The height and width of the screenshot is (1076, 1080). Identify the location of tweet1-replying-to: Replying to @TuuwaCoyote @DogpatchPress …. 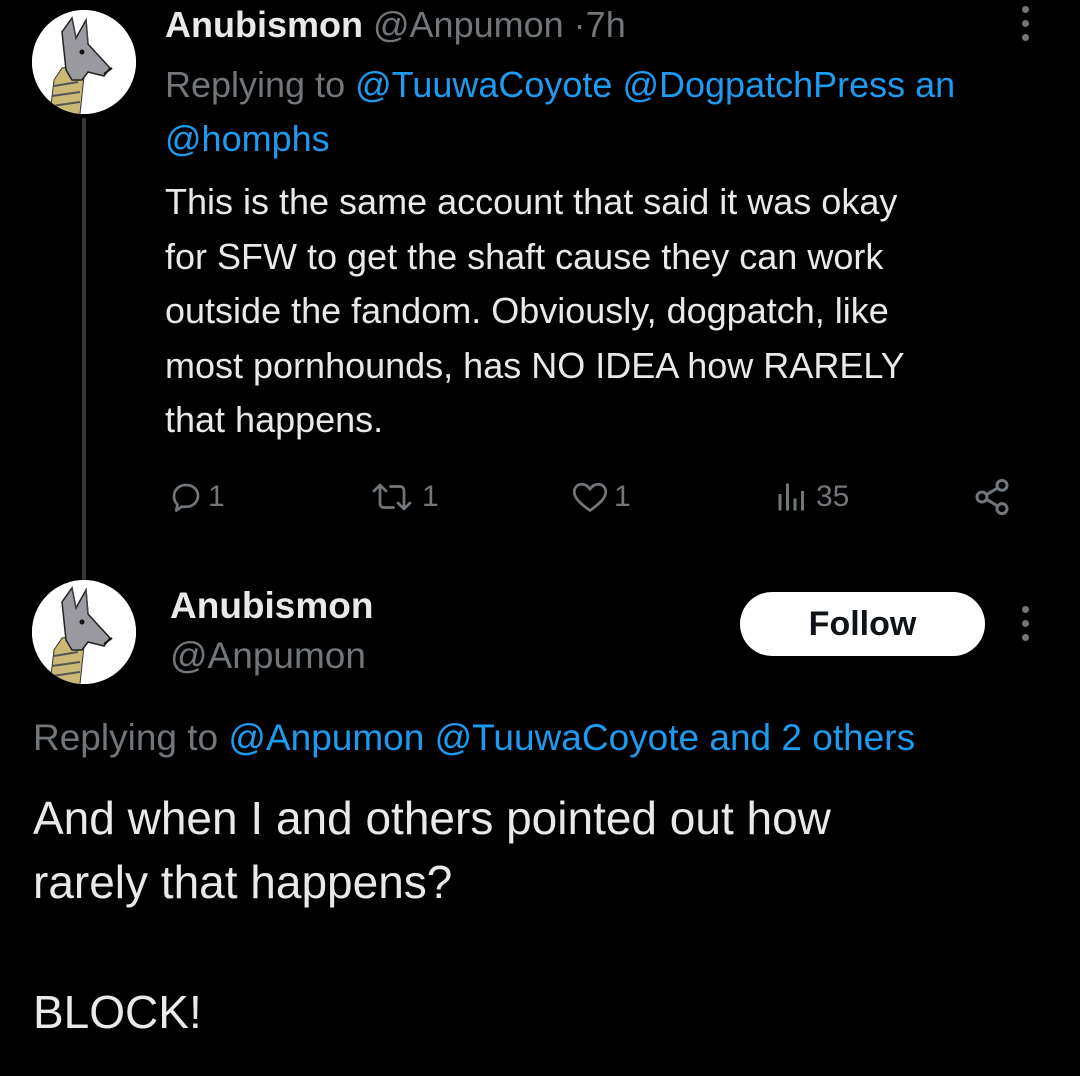
(622, 85).